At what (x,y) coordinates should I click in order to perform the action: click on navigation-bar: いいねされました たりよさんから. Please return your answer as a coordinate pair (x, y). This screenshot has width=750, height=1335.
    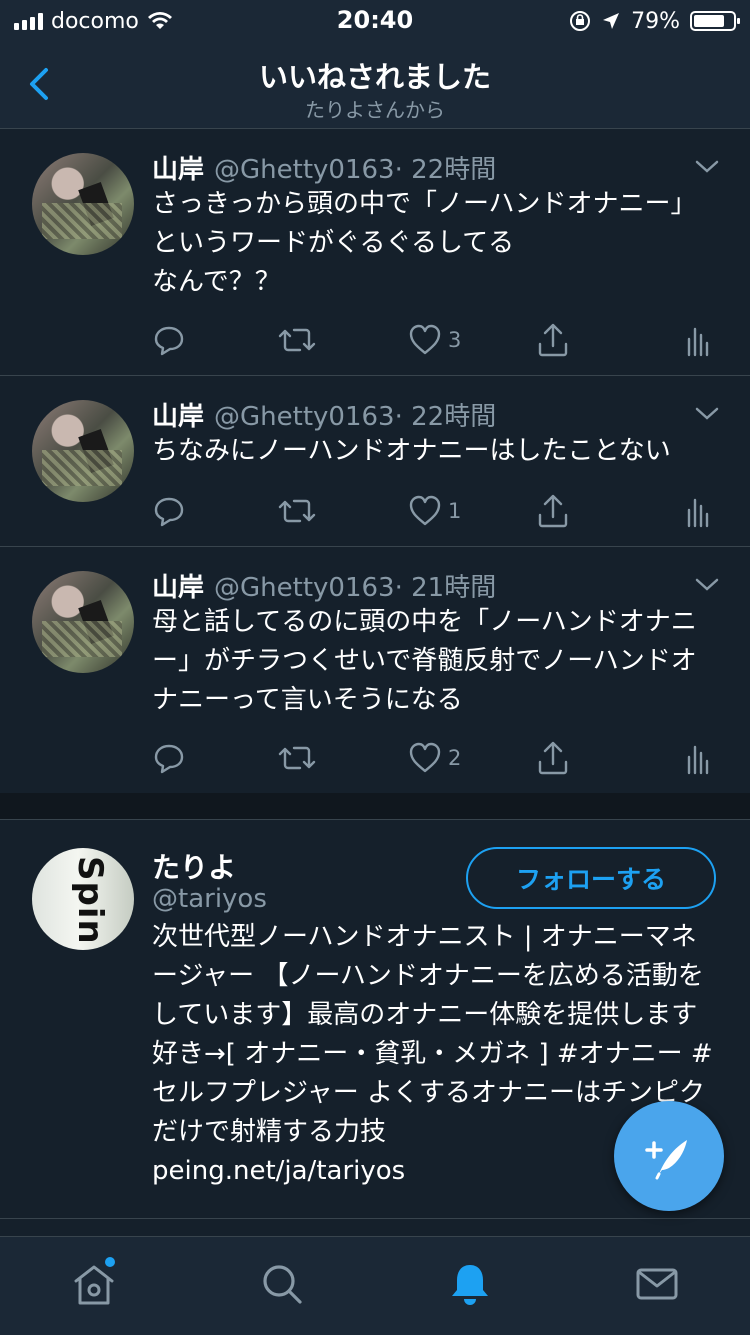
    Looking at the image, I should click on (375, 84).